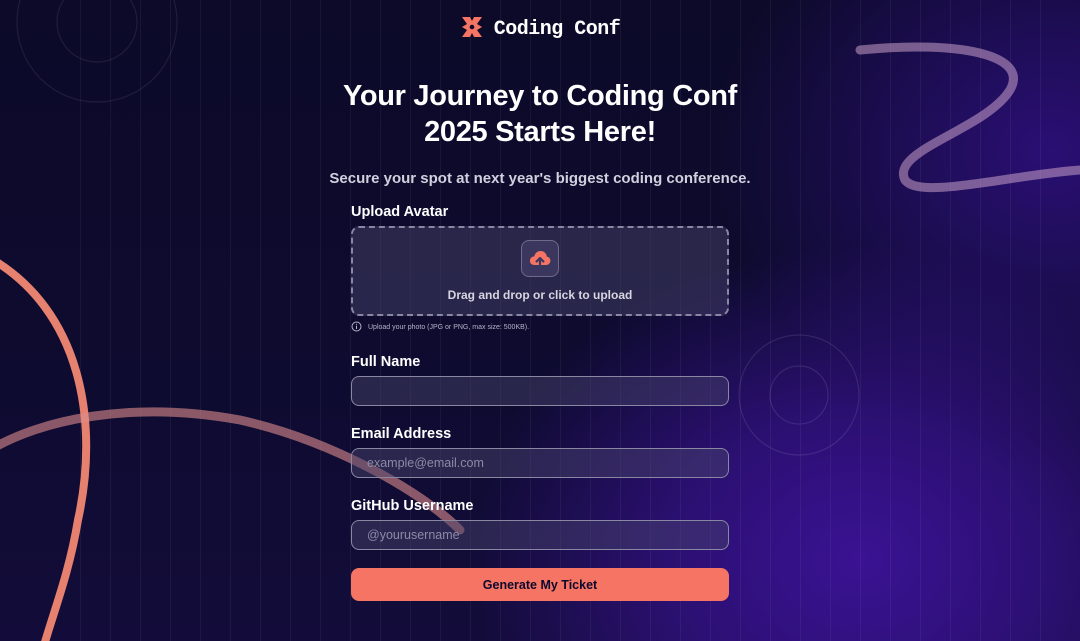 Image resolution: width=1080 pixels, height=641 pixels. Describe the element at coordinates (540, 295) in the screenshot. I see `dropzone-text: Drag and drop or click to upload` at that location.